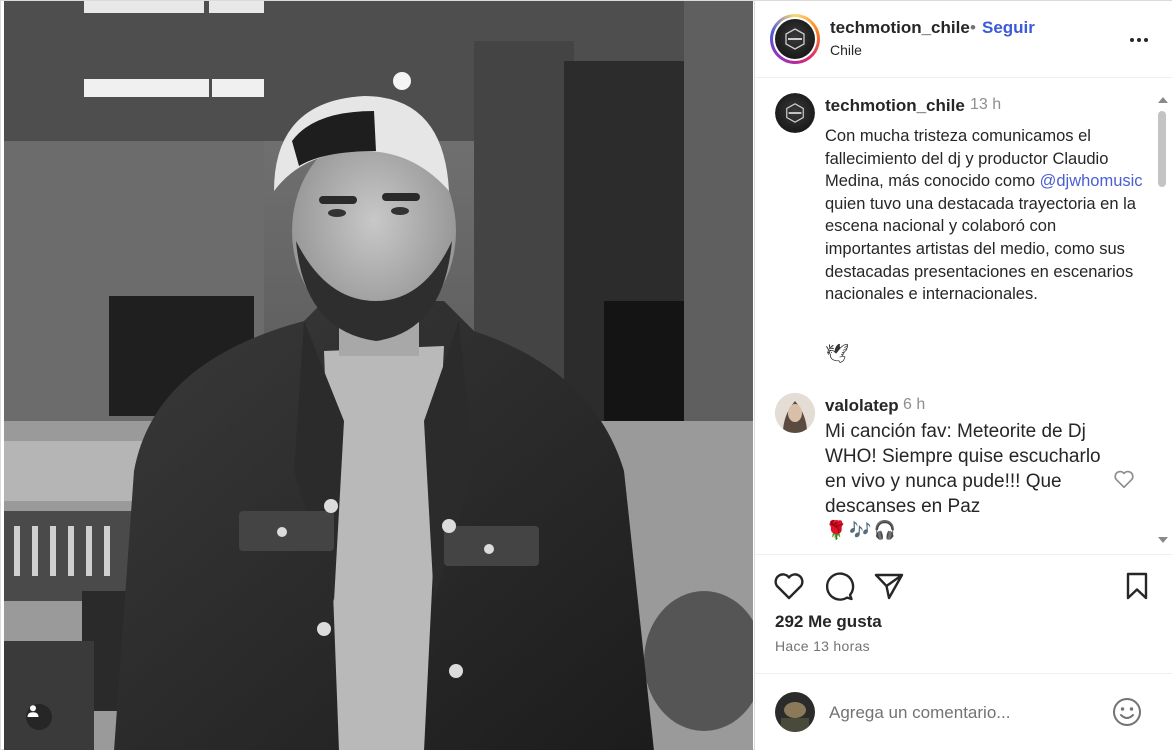  I want to click on account-username: techmotion_chile, so click(900, 28).